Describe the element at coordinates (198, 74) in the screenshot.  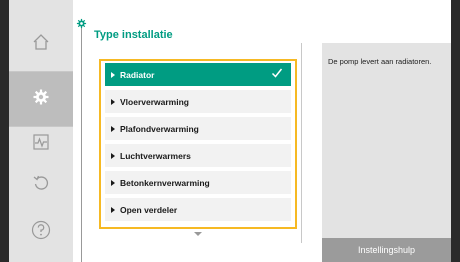
I see `list-item-radiator: Radiator` at that location.